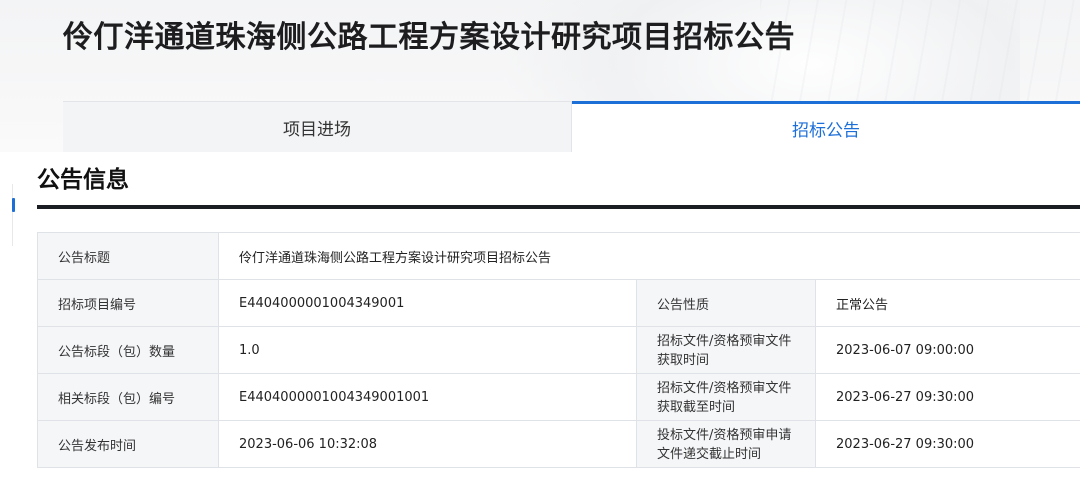 Image resolution: width=1080 pixels, height=482 pixels. I want to click on banner-background-pattern, so click(920, 55).